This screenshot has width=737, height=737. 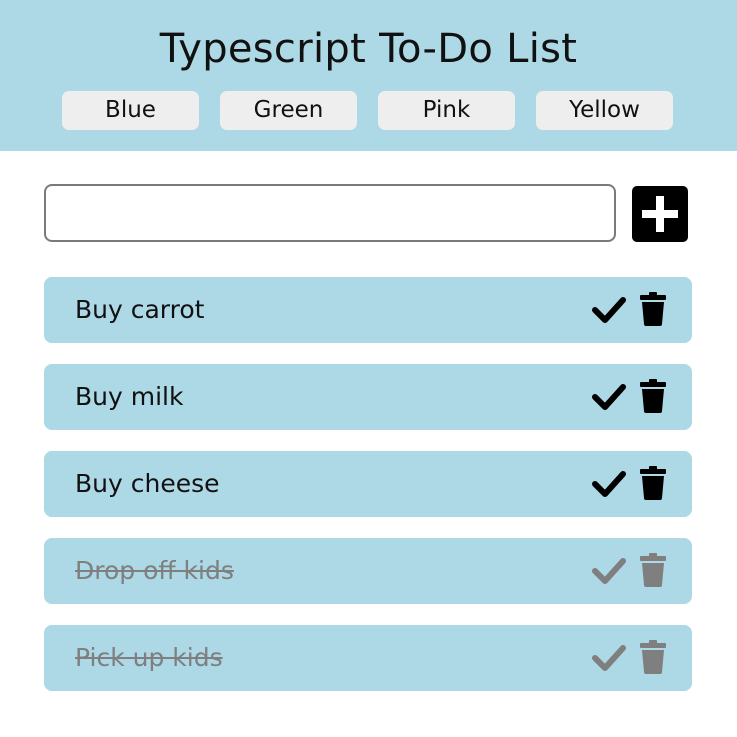 What do you see at coordinates (140, 309) in the screenshot?
I see `todo-label: Buy carrot` at bounding box center [140, 309].